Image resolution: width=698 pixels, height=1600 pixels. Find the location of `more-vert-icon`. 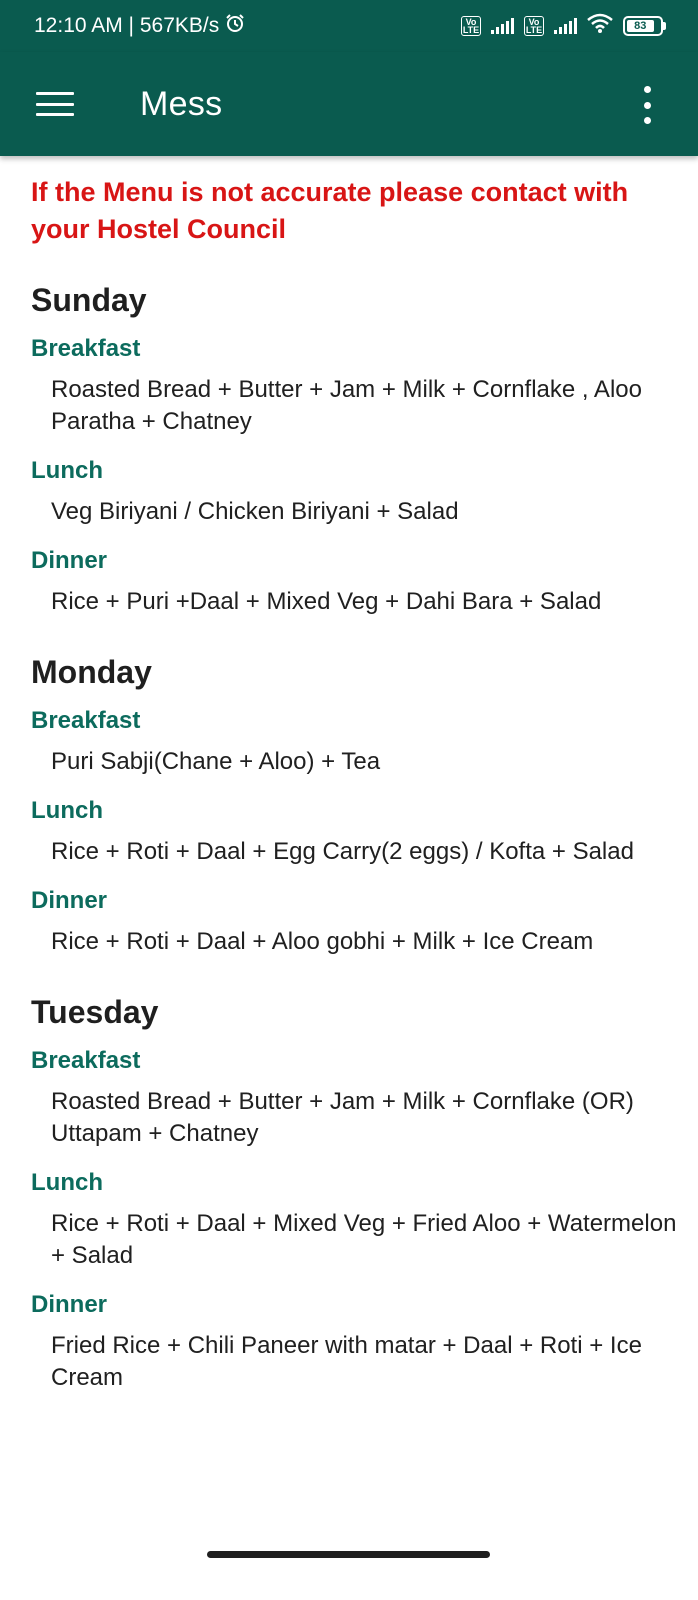

more-vert-icon is located at coordinates (647, 105).